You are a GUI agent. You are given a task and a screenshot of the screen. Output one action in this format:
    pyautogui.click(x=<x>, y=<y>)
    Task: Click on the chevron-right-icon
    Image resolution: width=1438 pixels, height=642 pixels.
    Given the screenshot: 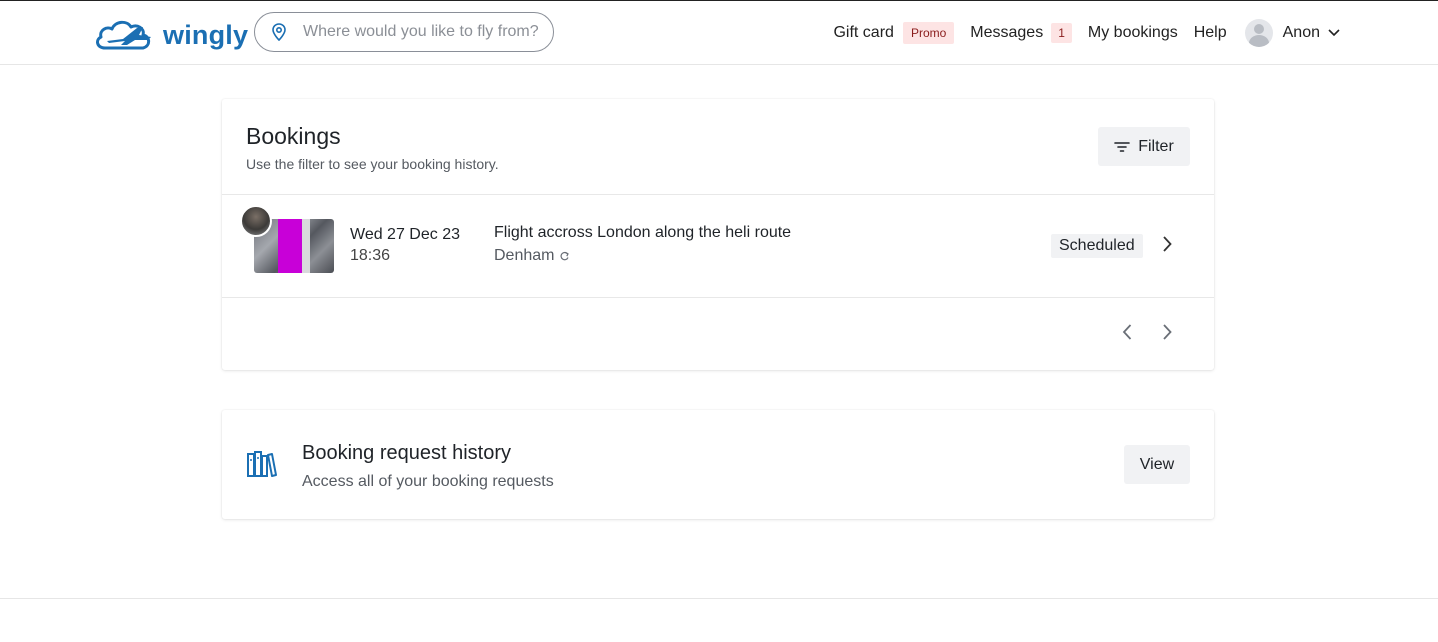 What is the action you would take?
    pyautogui.click(x=1167, y=244)
    